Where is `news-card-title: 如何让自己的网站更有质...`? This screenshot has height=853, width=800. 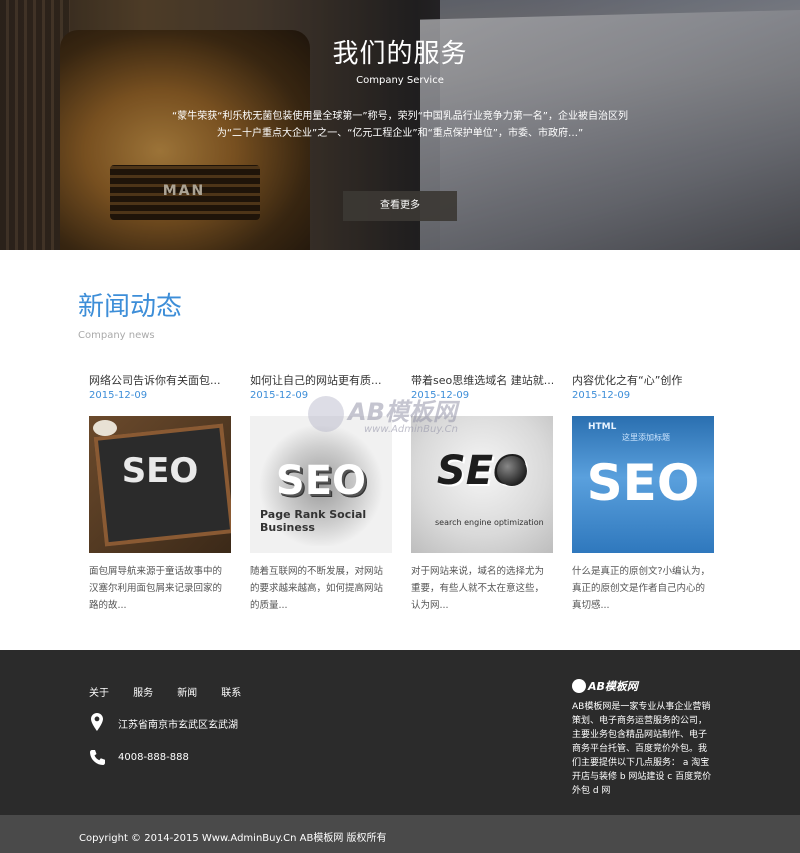
news-card-title: 如何让自己的网站更有质... is located at coordinates (321, 380).